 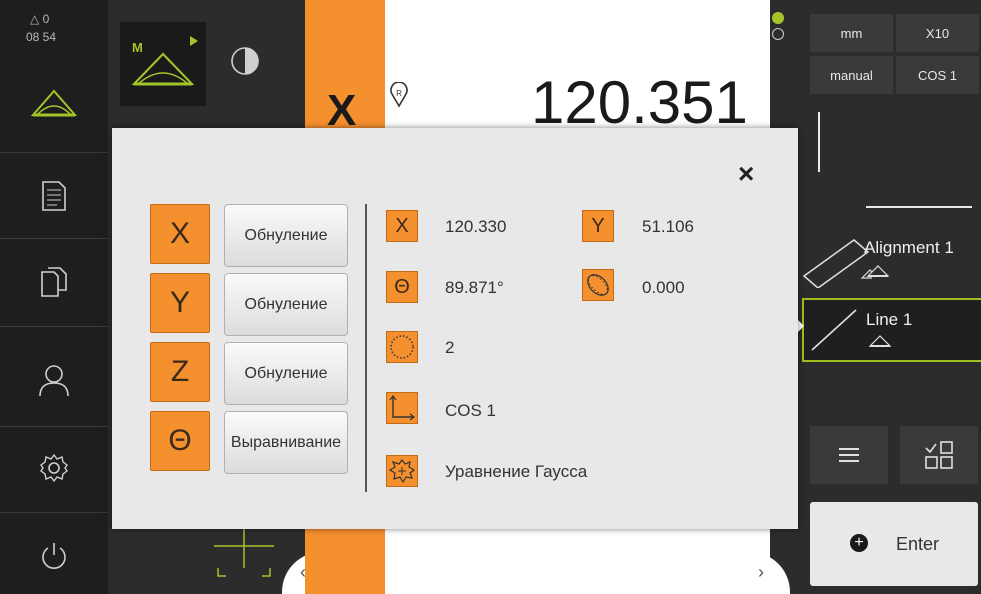 What do you see at coordinates (598, 226) in the screenshot?
I see `y-position-icon: Y` at bounding box center [598, 226].